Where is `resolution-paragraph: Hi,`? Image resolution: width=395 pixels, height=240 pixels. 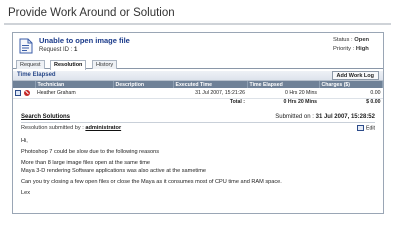
resolution-paragraph: Hi, is located at coordinates (24, 141).